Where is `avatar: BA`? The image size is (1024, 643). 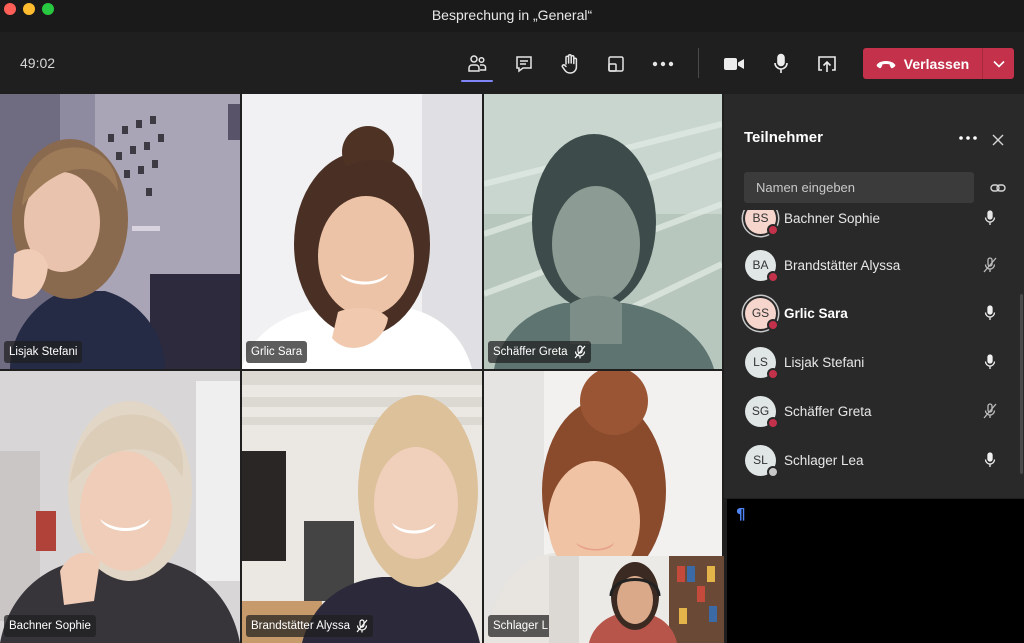 avatar: BA is located at coordinates (762, 266).